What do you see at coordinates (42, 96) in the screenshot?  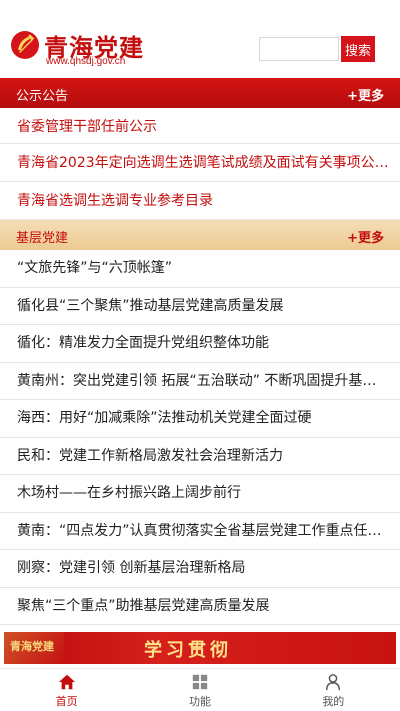 I see `notice-section-title: 公示公告` at bounding box center [42, 96].